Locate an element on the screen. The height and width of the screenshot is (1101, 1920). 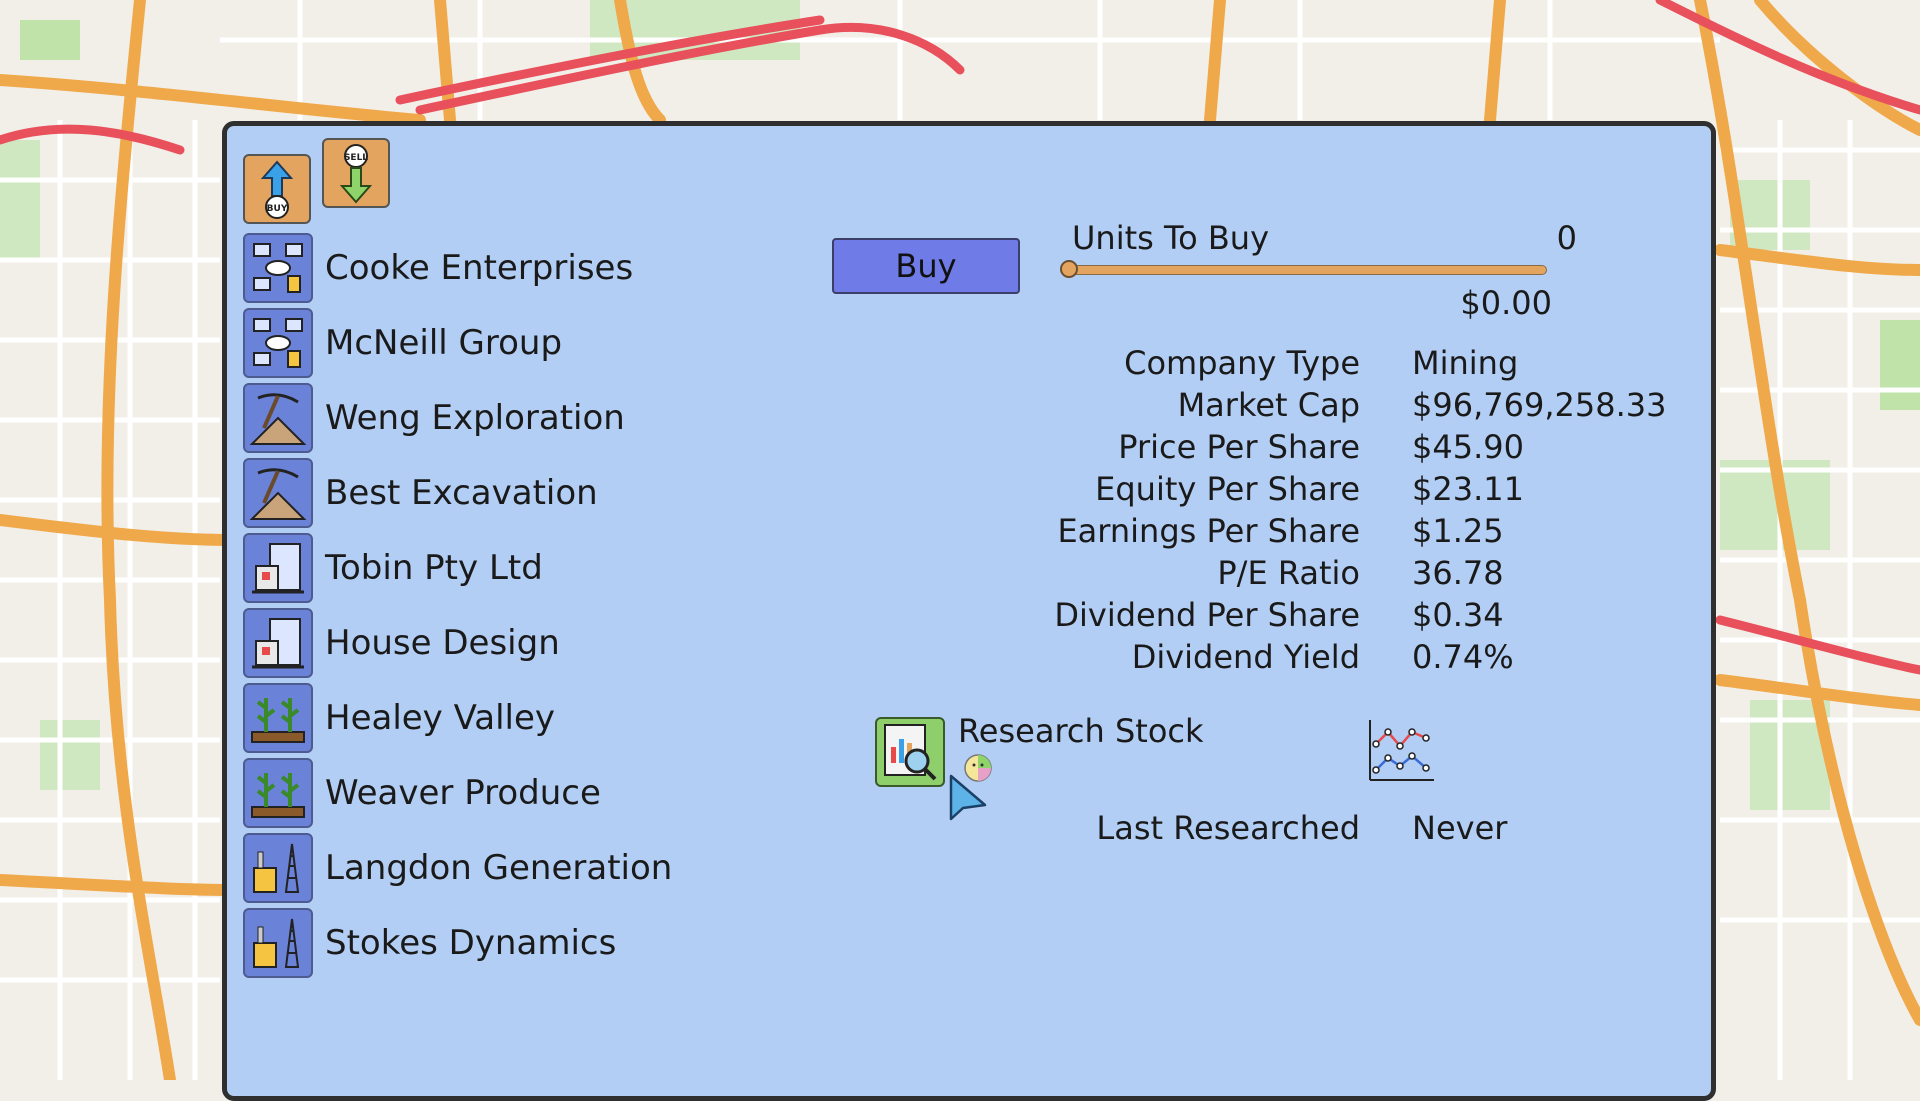
units-to-buy-label: Units To Buy is located at coordinates (1171, 238).